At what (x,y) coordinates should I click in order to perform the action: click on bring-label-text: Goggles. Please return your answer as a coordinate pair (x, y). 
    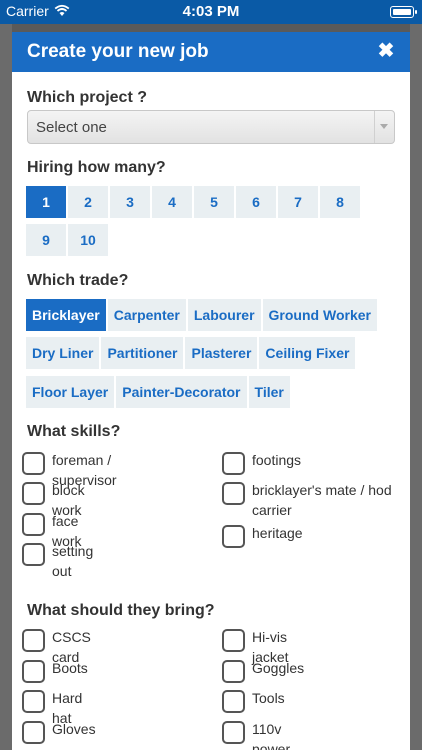
    Looking at the image, I should click on (278, 668).